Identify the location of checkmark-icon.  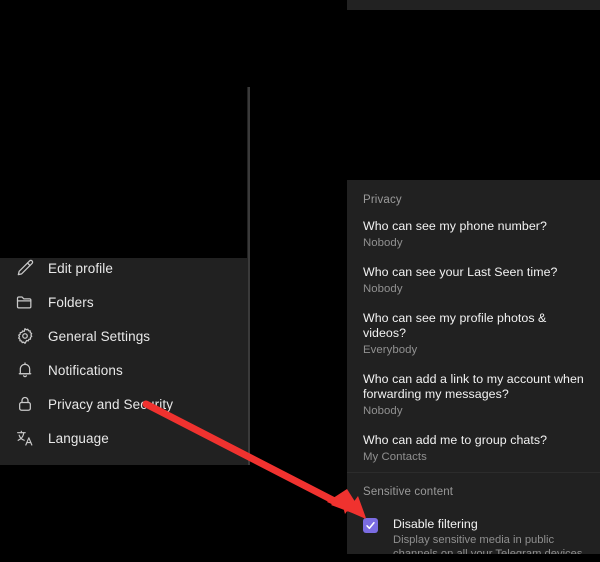
(370, 525).